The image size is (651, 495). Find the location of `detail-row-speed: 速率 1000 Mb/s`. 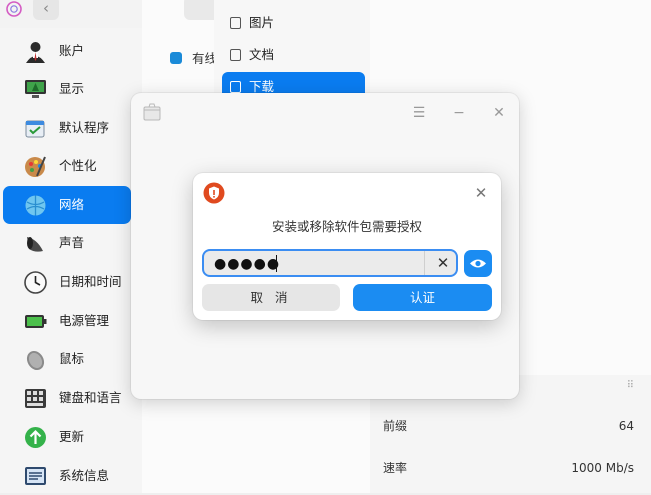

detail-row-speed: 速率 1000 Mb/s is located at coordinates (510, 468).